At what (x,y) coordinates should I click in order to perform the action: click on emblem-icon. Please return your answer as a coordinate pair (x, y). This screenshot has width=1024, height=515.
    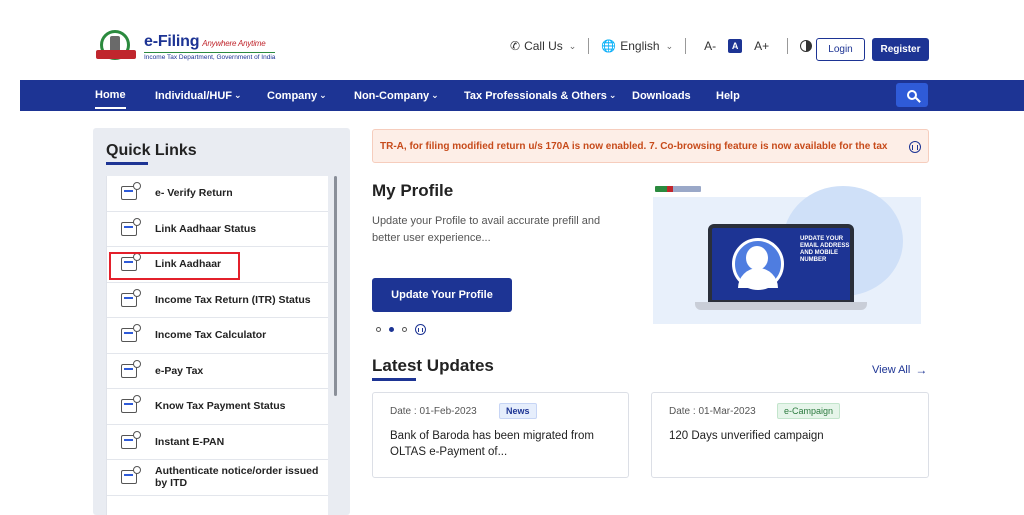
    Looking at the image, I should click on (116, 47).